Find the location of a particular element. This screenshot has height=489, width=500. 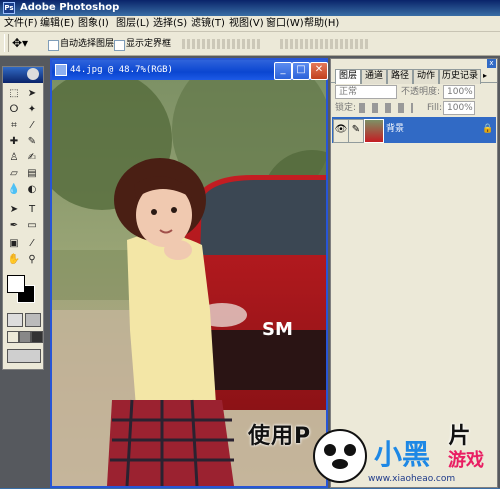

move-tool-icon: ✥▾ is located at coordinates (20, 43).